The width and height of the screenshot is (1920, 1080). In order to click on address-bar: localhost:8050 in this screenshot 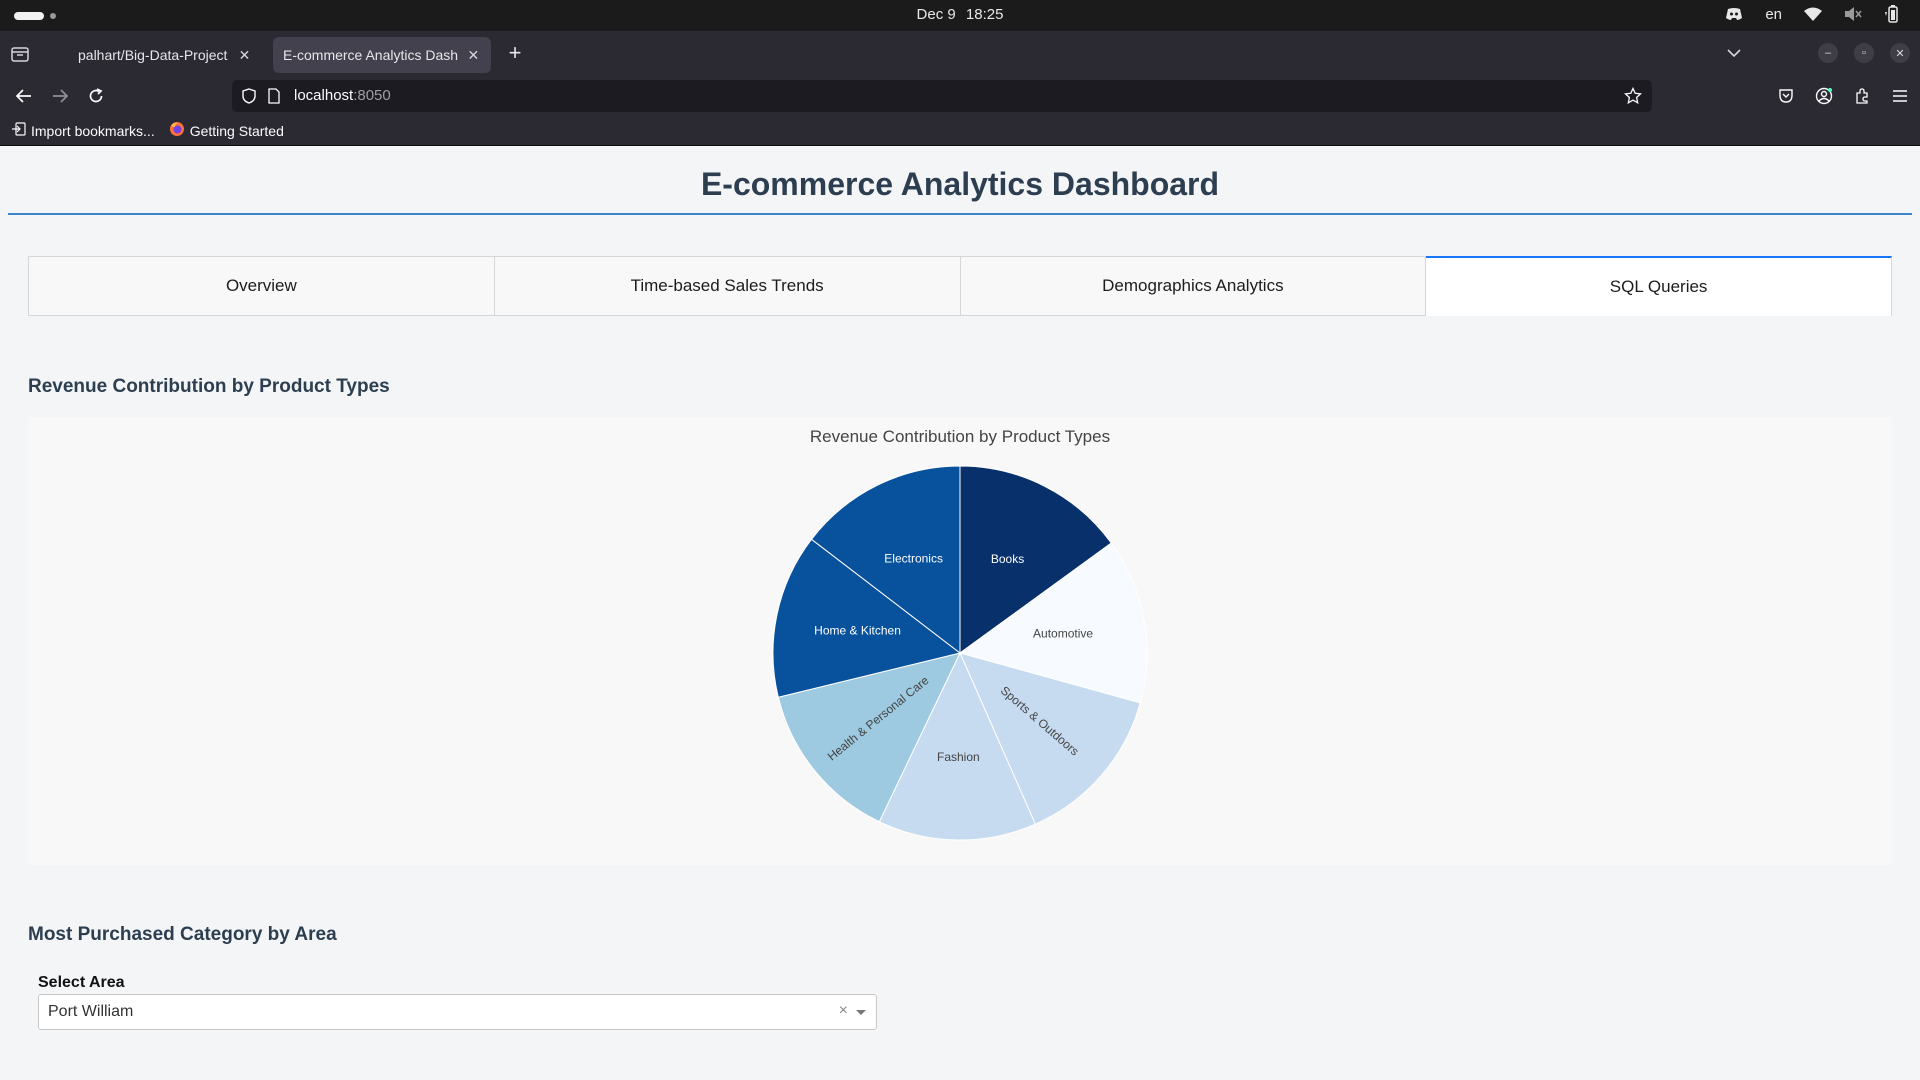, I will do `click(942, 96)`.